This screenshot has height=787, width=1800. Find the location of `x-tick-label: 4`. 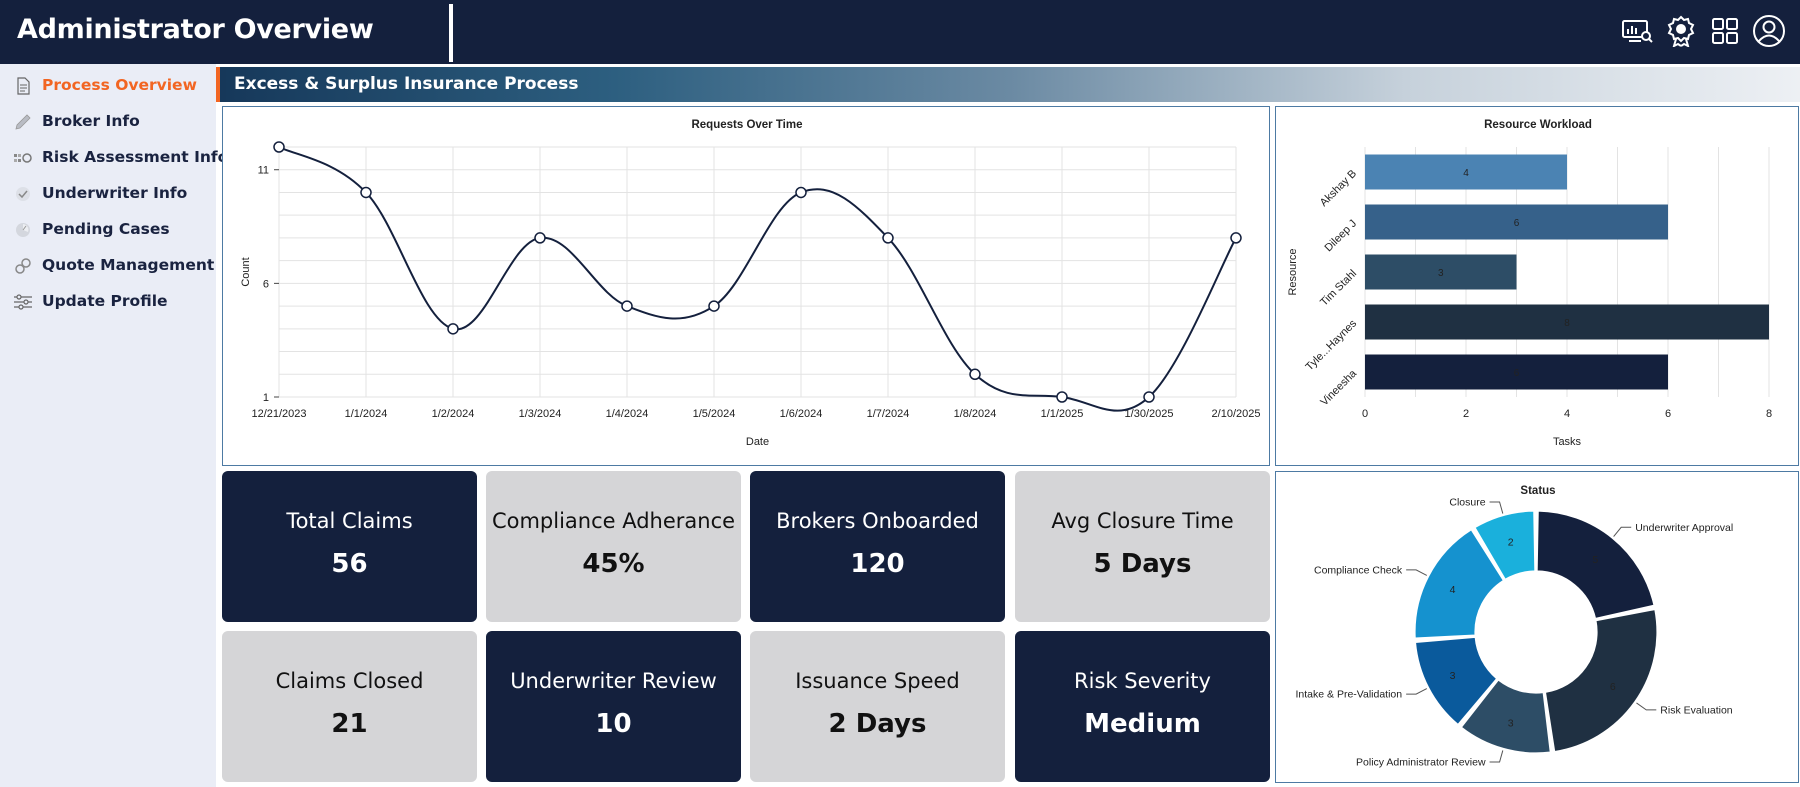

x-tick-label: 4 is located at coordinates (1567, 414).